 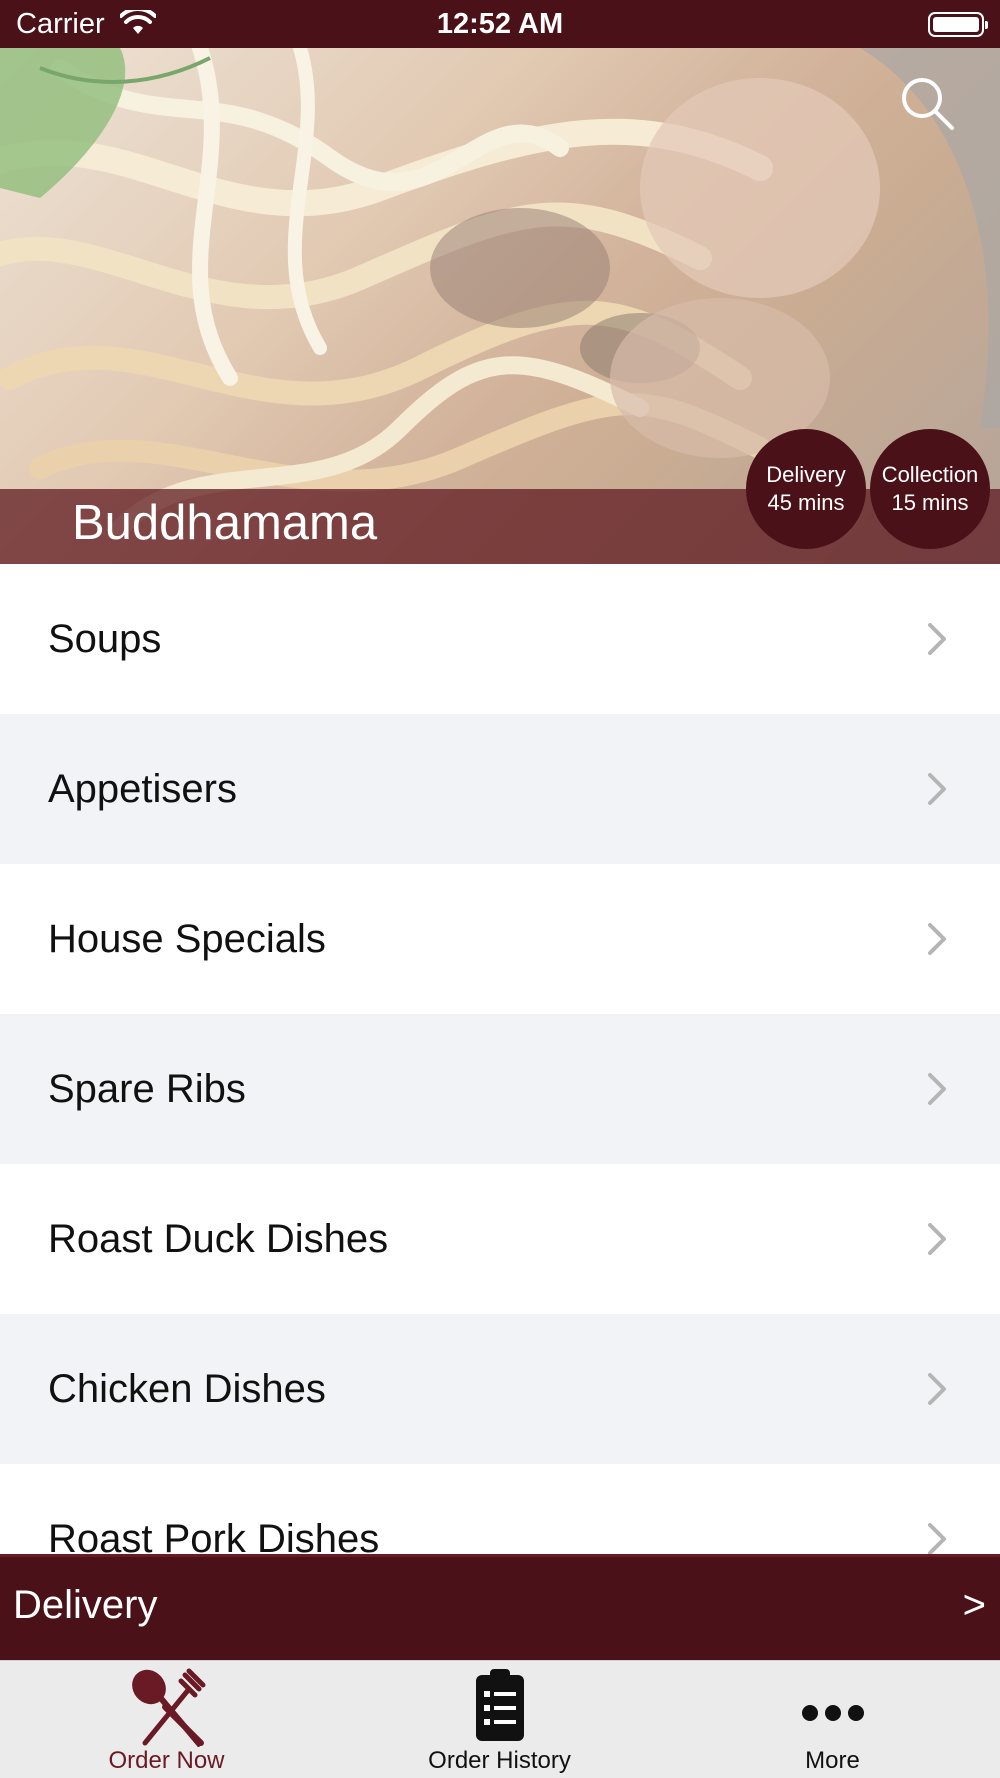 I want to click on clock: 12:52 AM, so click(x=500, y=24).